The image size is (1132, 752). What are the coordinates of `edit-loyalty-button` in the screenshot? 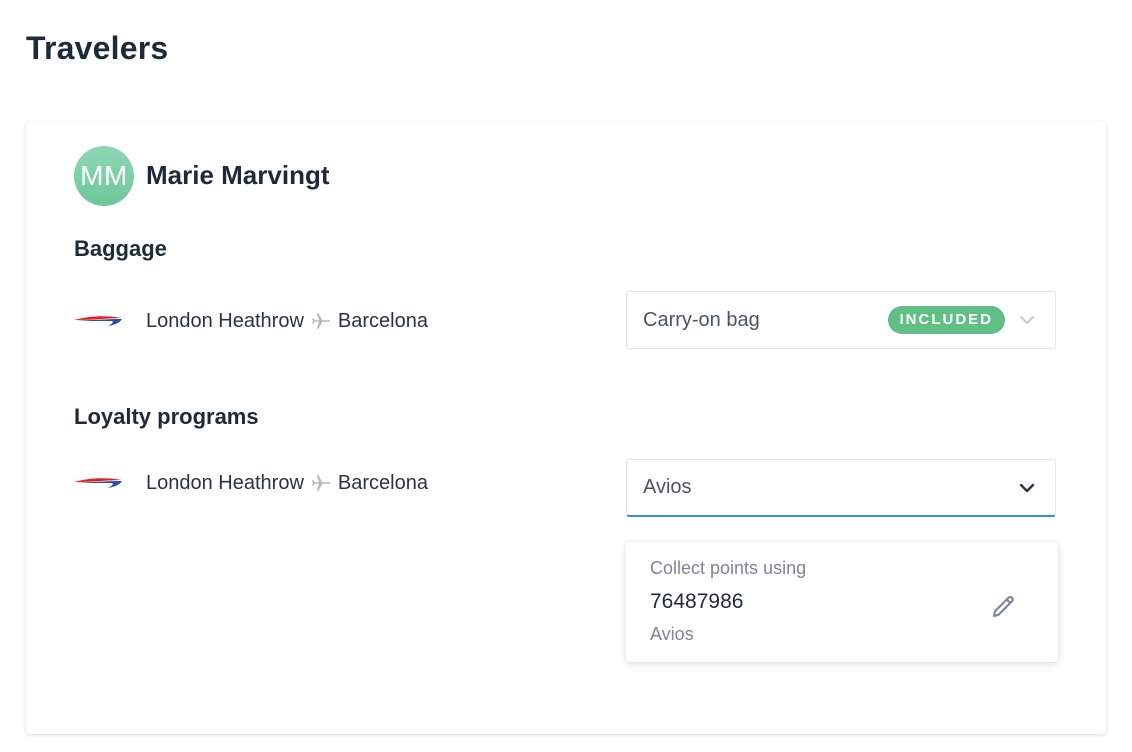 It's located at (1004, 606).